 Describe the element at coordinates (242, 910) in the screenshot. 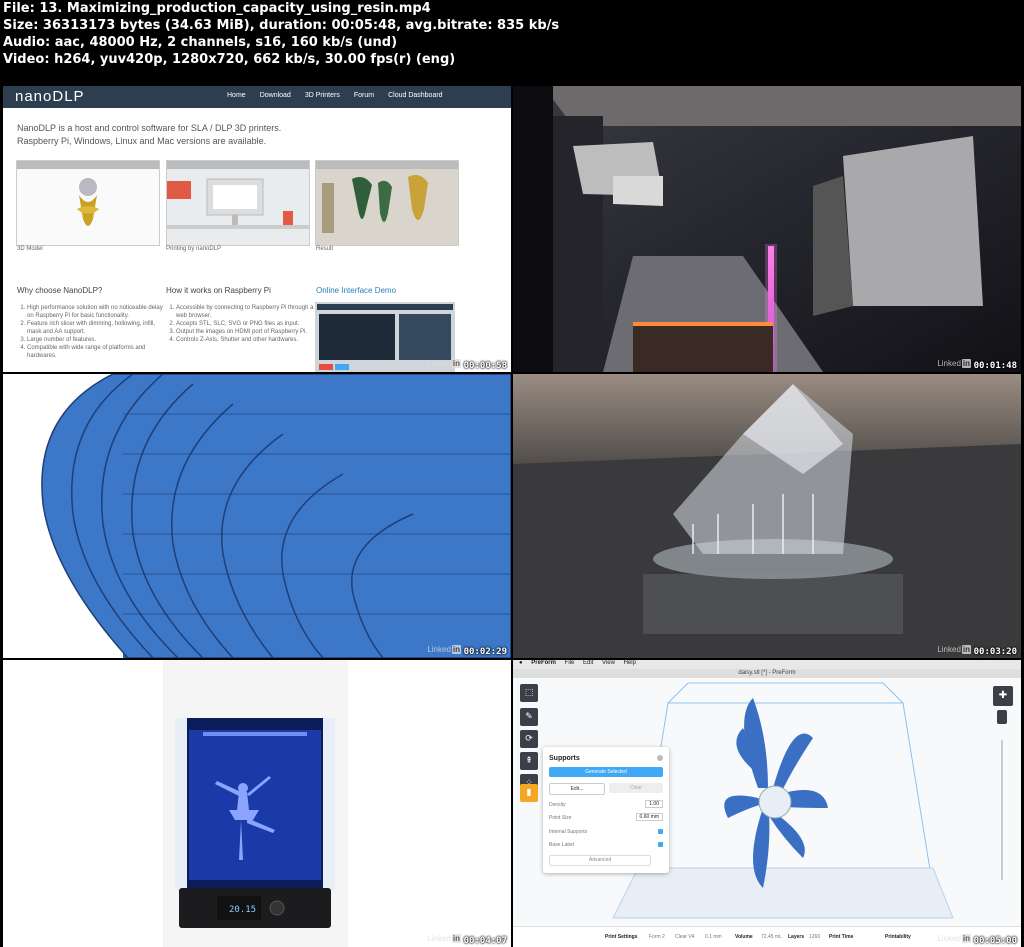

I see `printer-display: 20.15` at that location.